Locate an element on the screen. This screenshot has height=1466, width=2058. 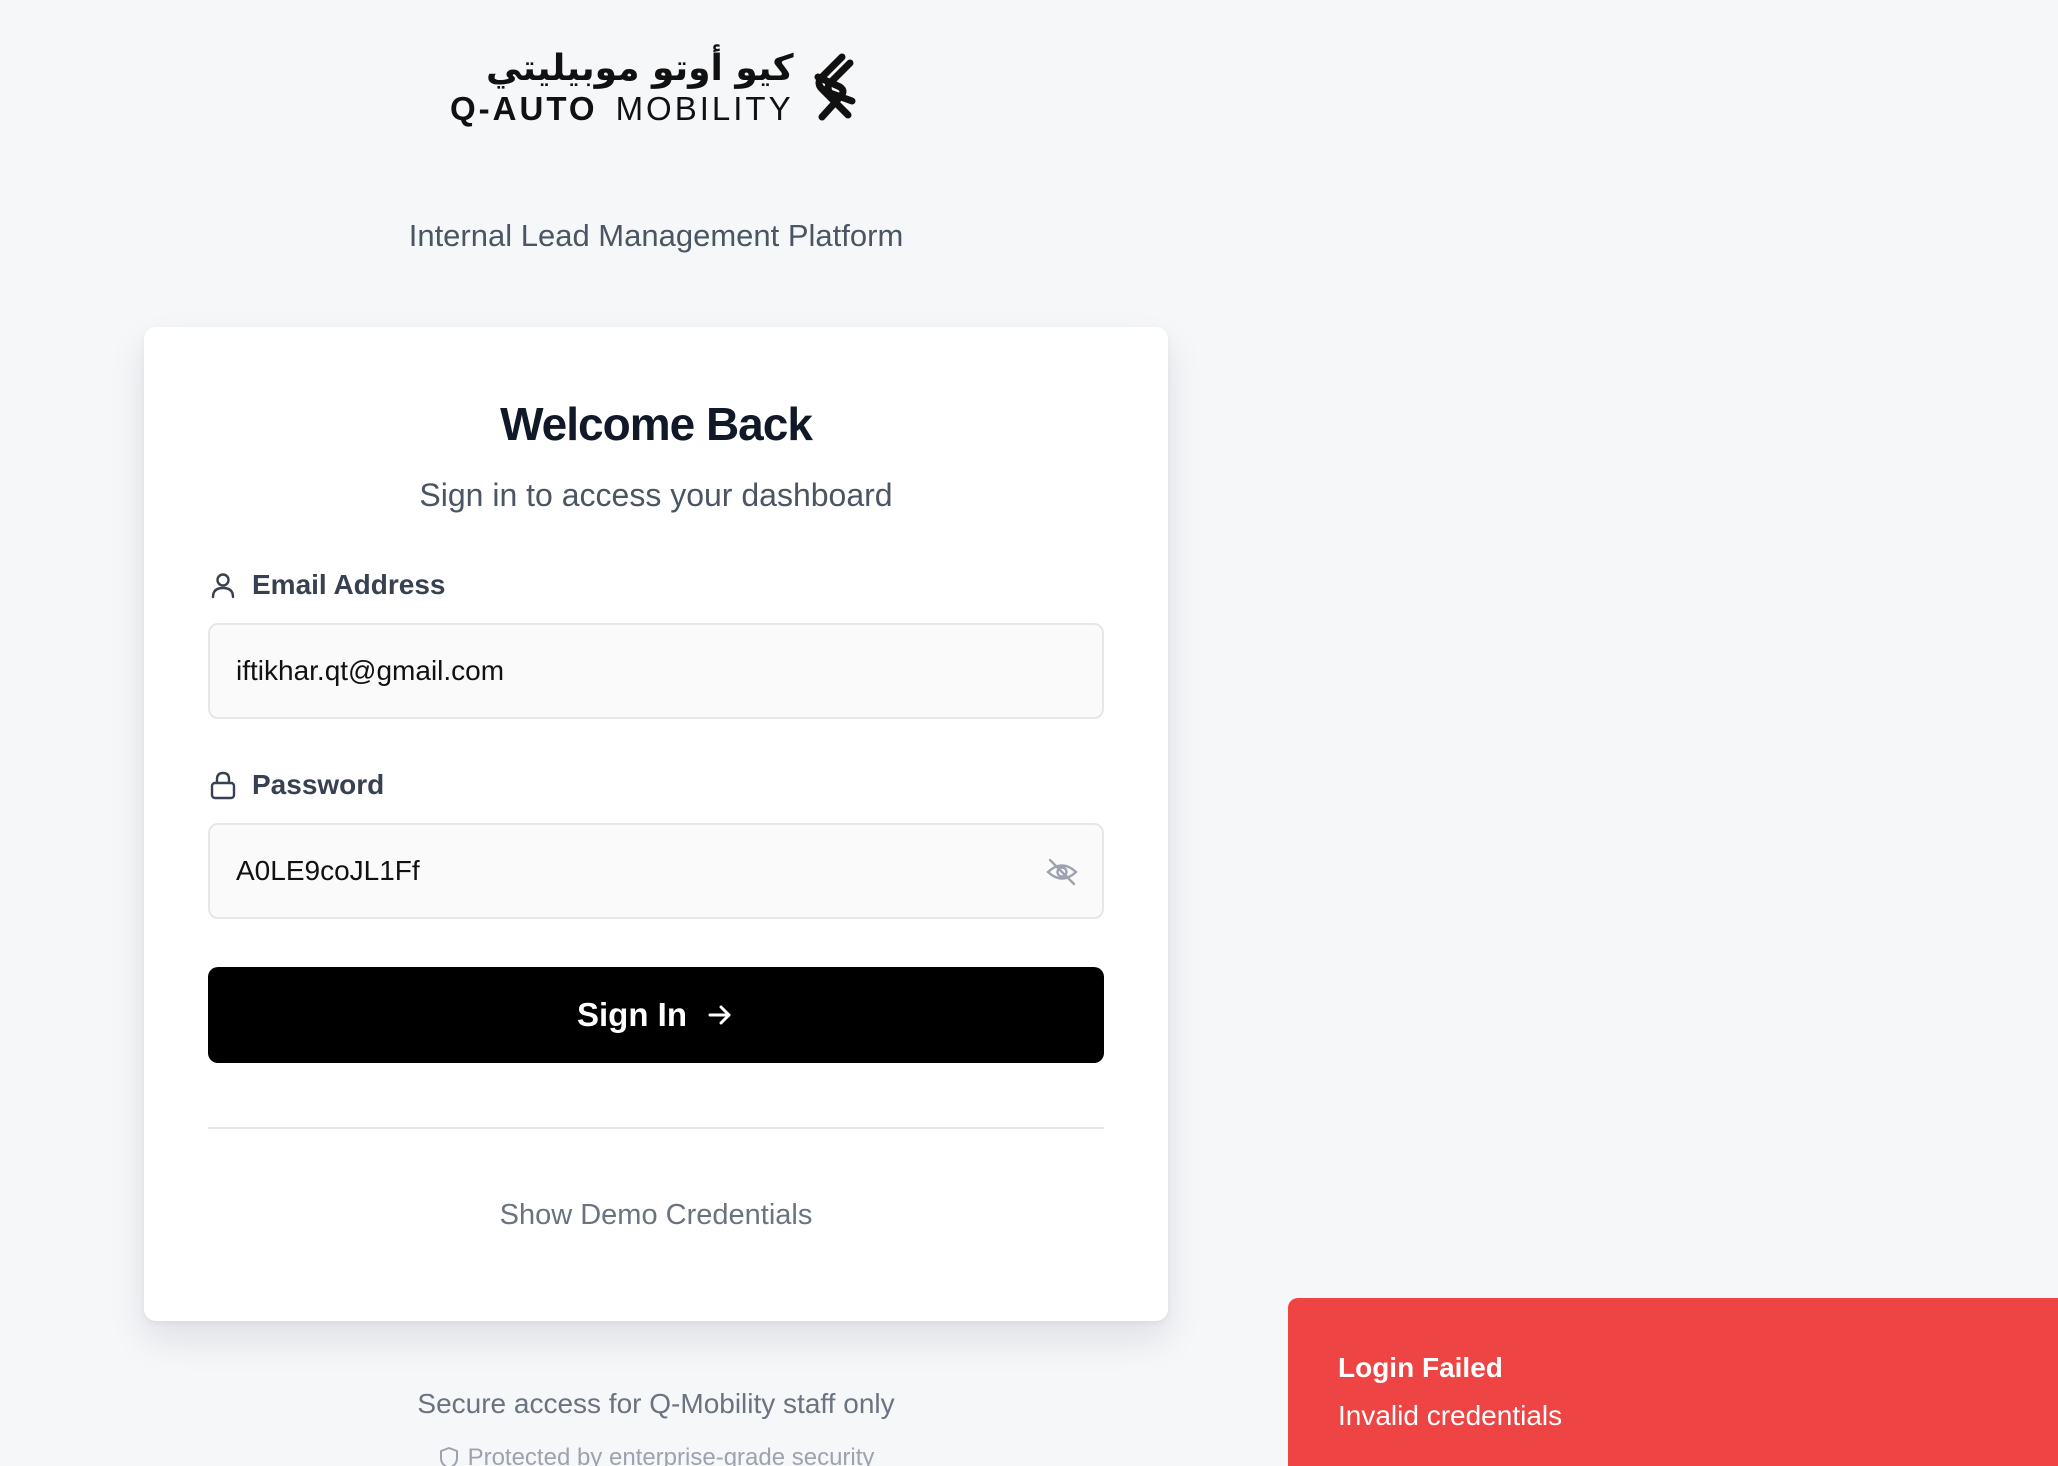
card-subtitle: Sign in to access your dashboard is located at coordinates (656, 495).